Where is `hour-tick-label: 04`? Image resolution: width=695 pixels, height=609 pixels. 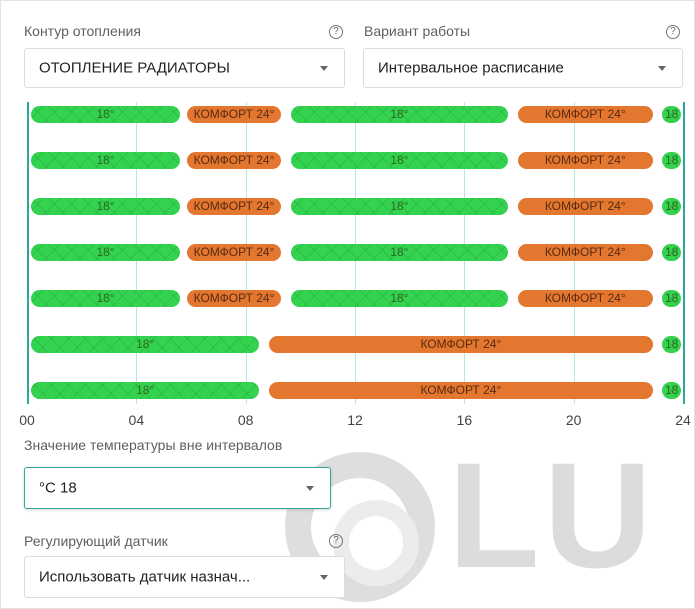
hour-tick-label: 04 is located at coordinates (136, 420).